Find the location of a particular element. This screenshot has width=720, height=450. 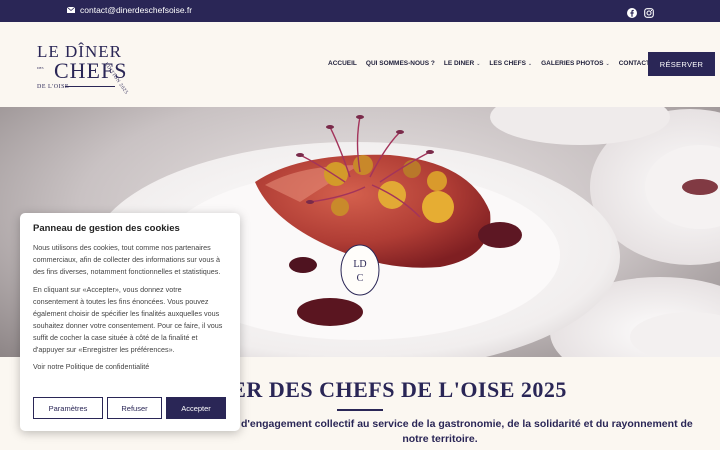

logo-line3: DE L'OISE is located at coordinates (53, 87).